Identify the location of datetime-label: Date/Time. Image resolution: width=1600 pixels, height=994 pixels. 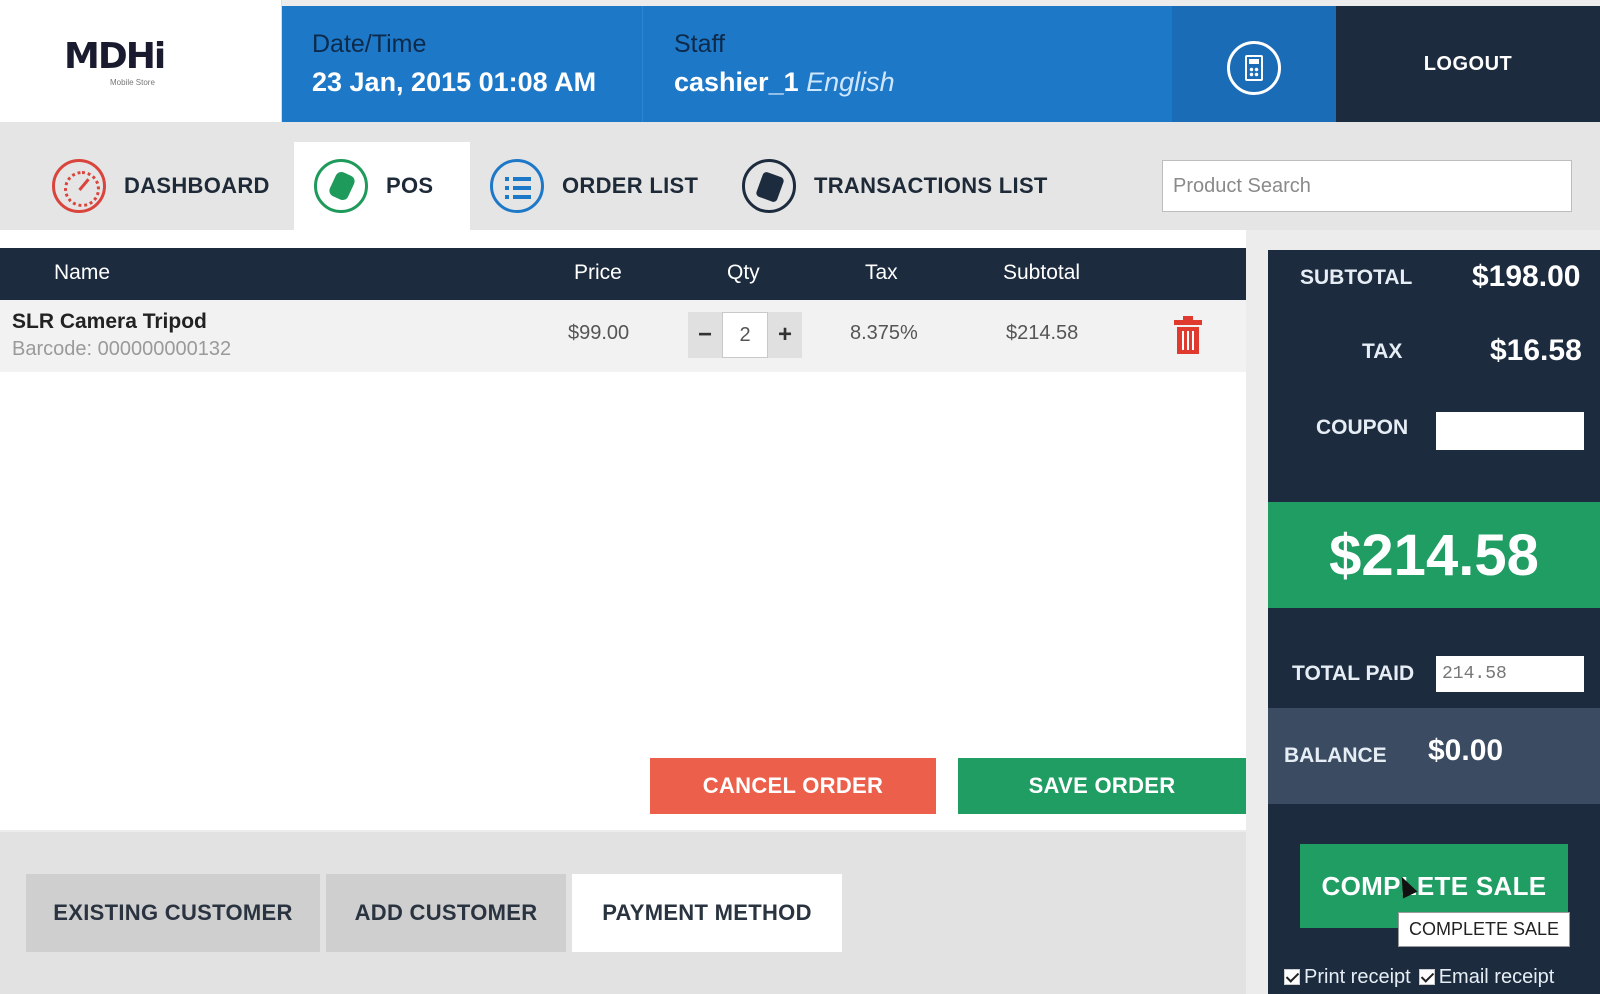
(369, 44).